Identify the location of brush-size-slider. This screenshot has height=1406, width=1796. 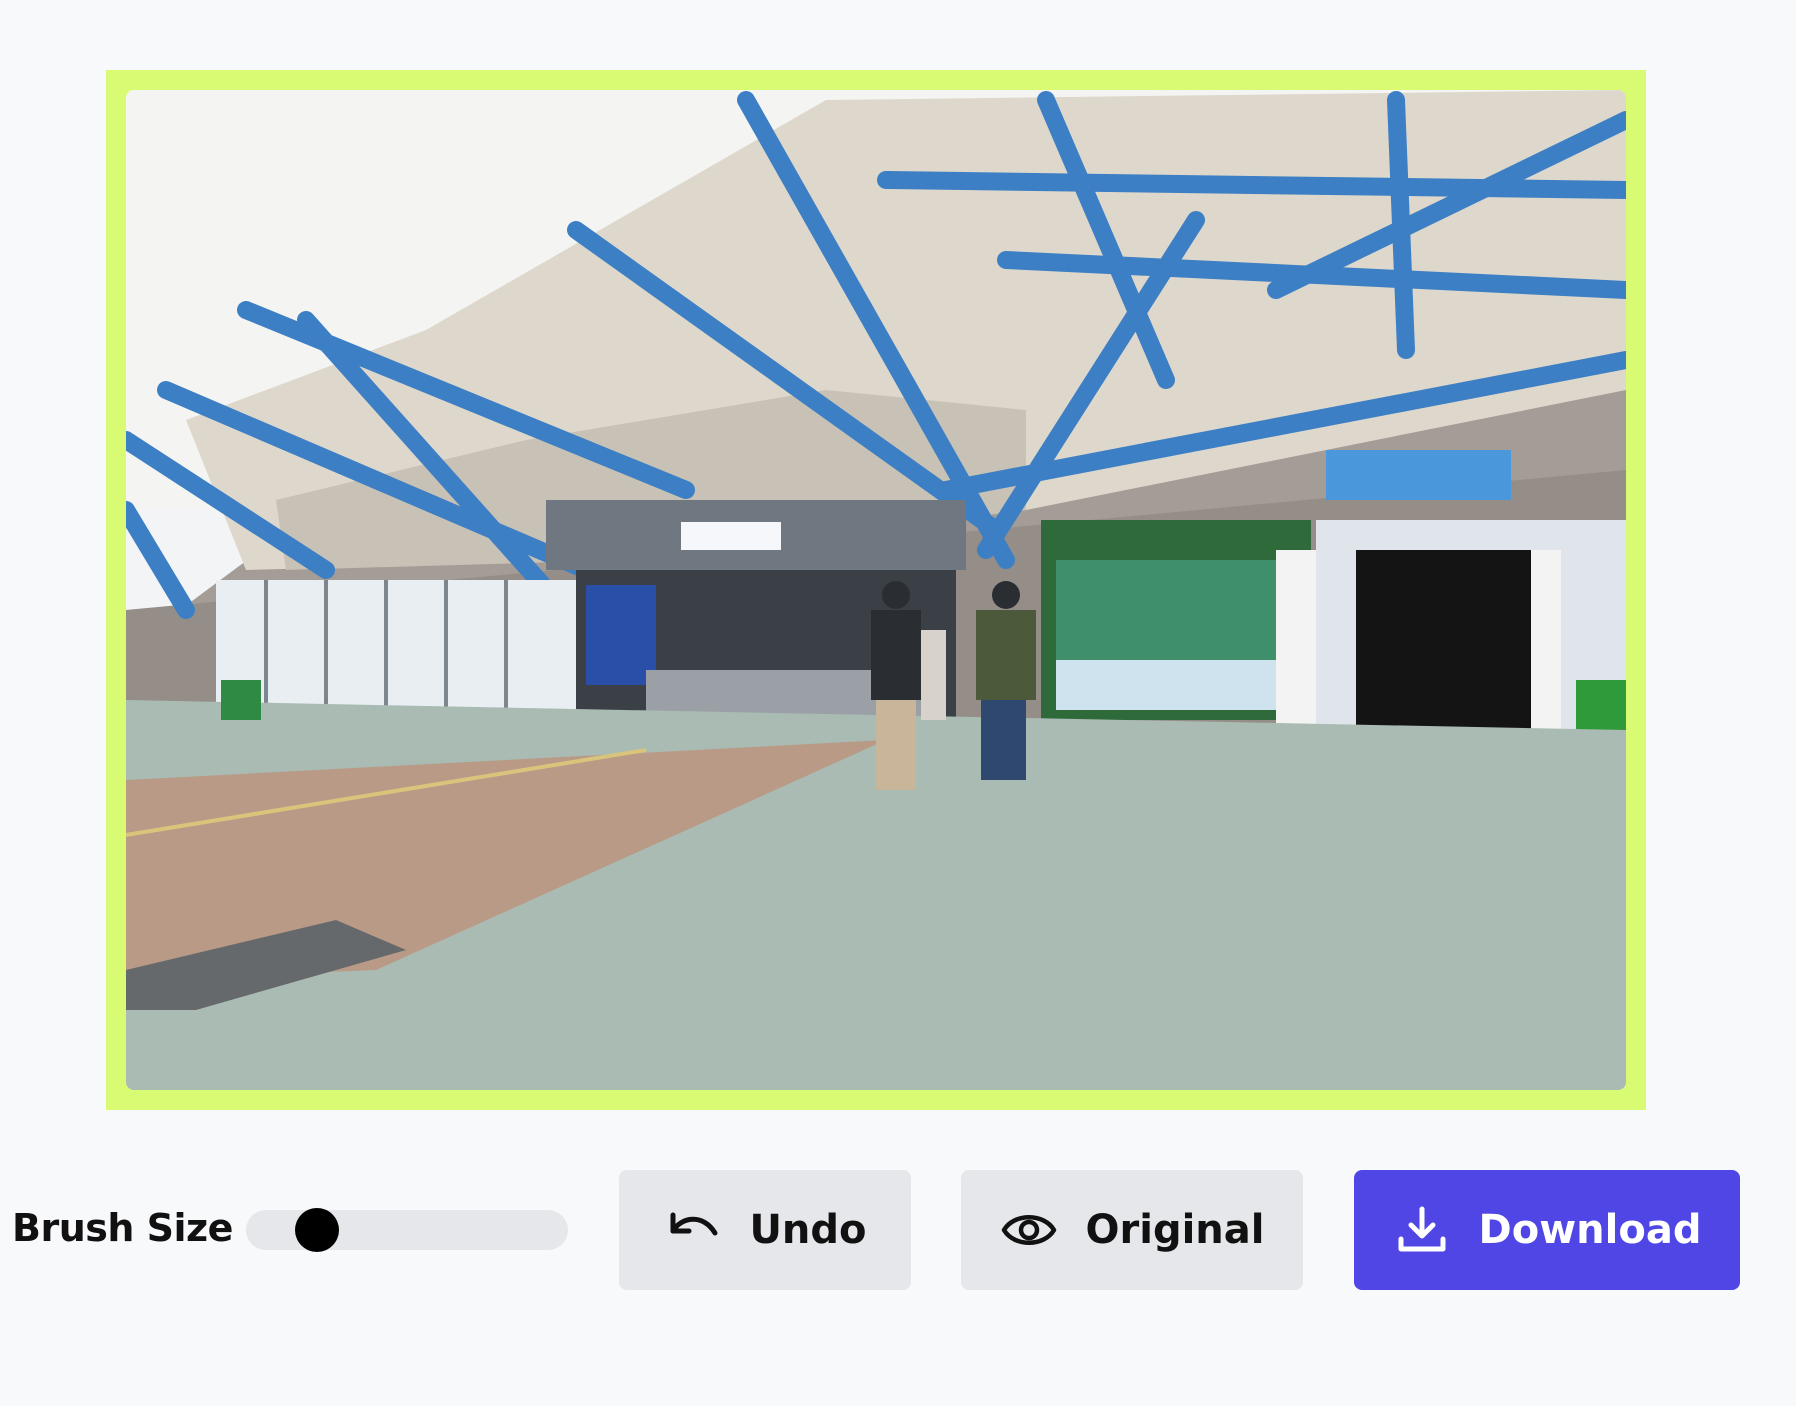
(407, 1230).